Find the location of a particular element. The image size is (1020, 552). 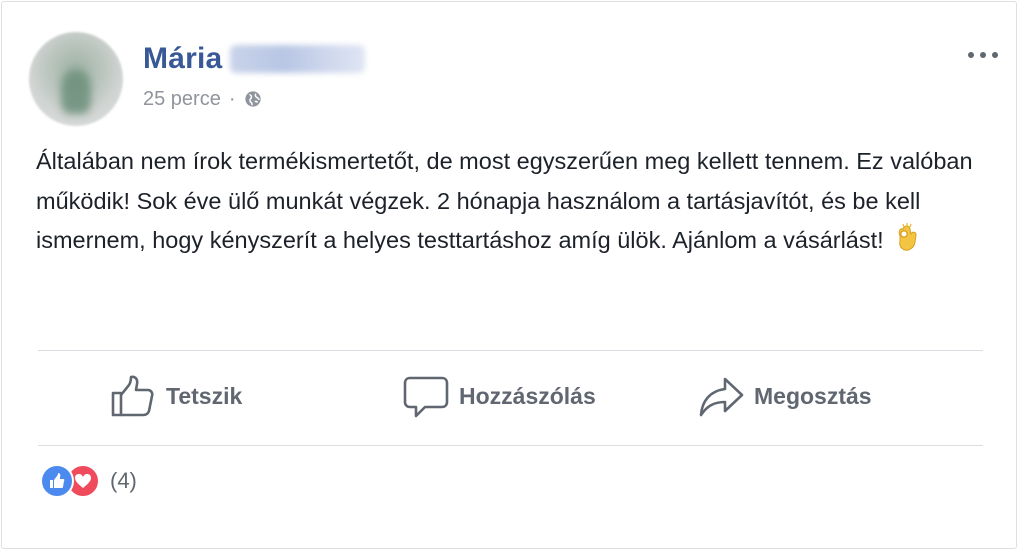

globe-icon is located at coordinates (253, 99).